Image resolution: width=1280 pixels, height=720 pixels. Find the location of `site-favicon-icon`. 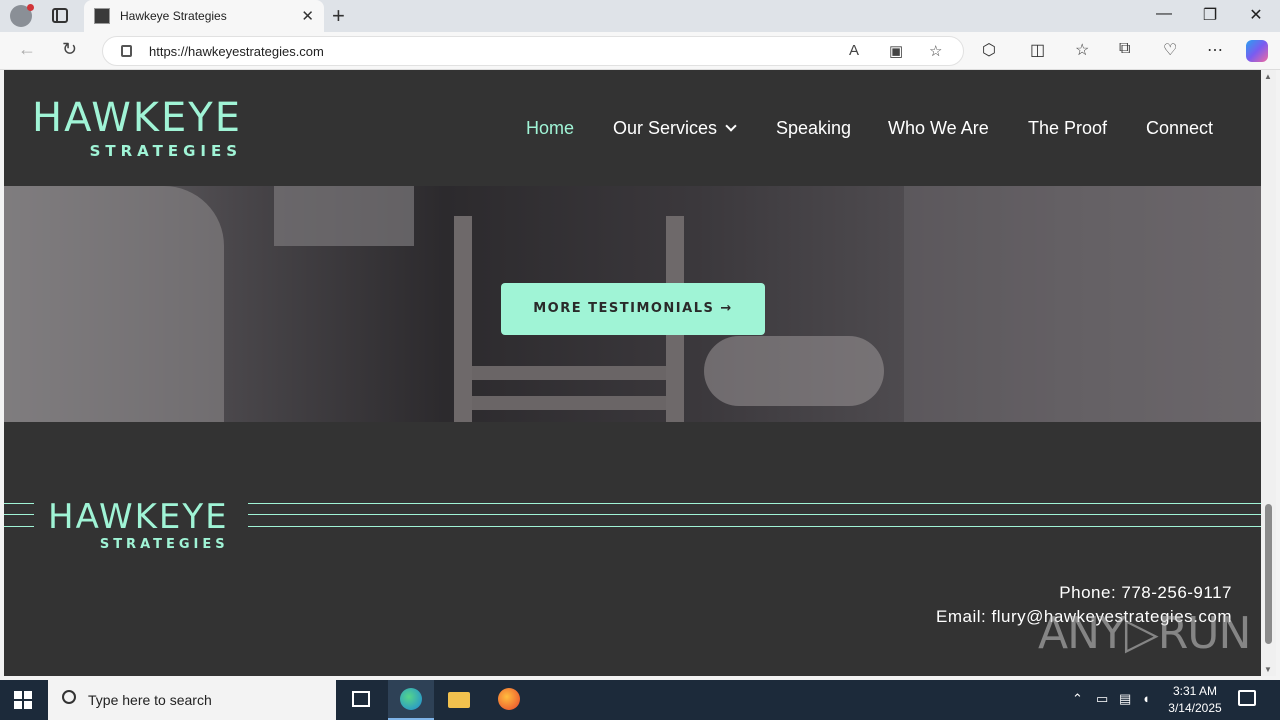

site-favicon-icon is located at coordinates (102, 16).